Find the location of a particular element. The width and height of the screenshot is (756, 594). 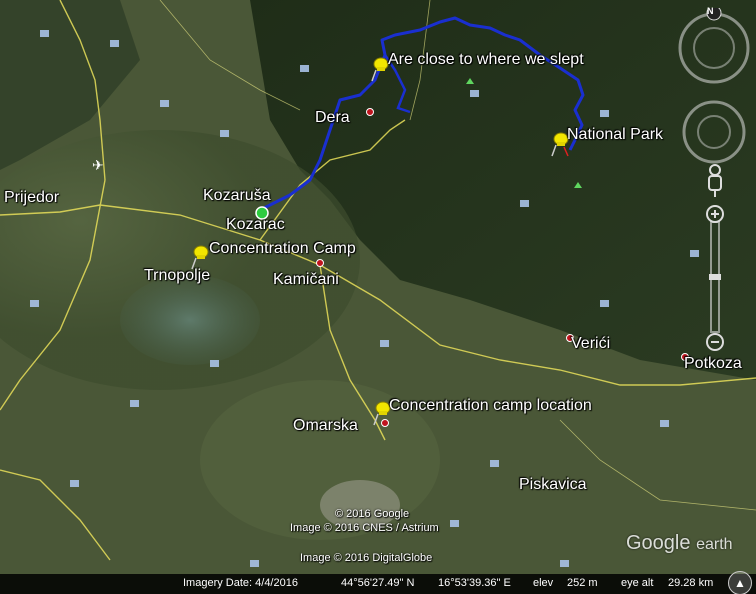

credit-google: © 2016 Google is located at coordinates (372, 514).